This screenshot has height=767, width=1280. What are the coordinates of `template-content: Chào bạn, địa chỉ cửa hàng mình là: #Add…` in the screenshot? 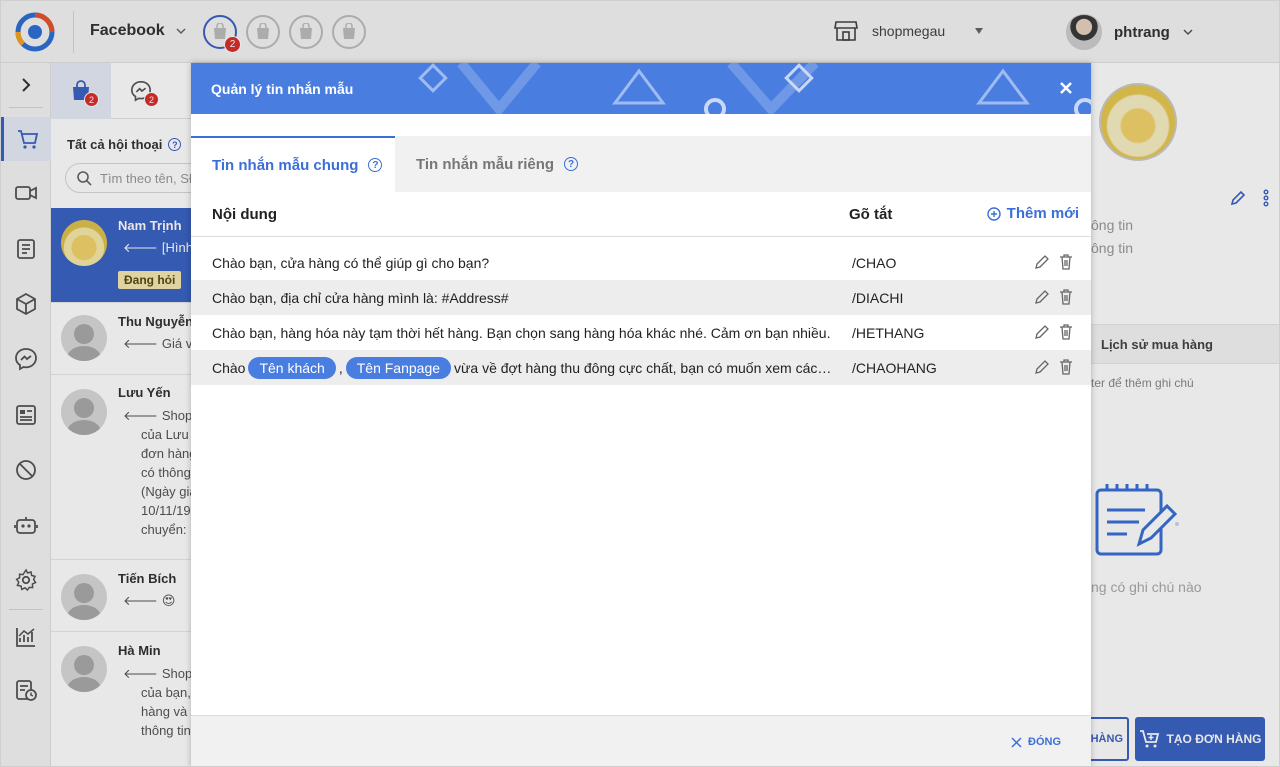 It's located at (360, 297).